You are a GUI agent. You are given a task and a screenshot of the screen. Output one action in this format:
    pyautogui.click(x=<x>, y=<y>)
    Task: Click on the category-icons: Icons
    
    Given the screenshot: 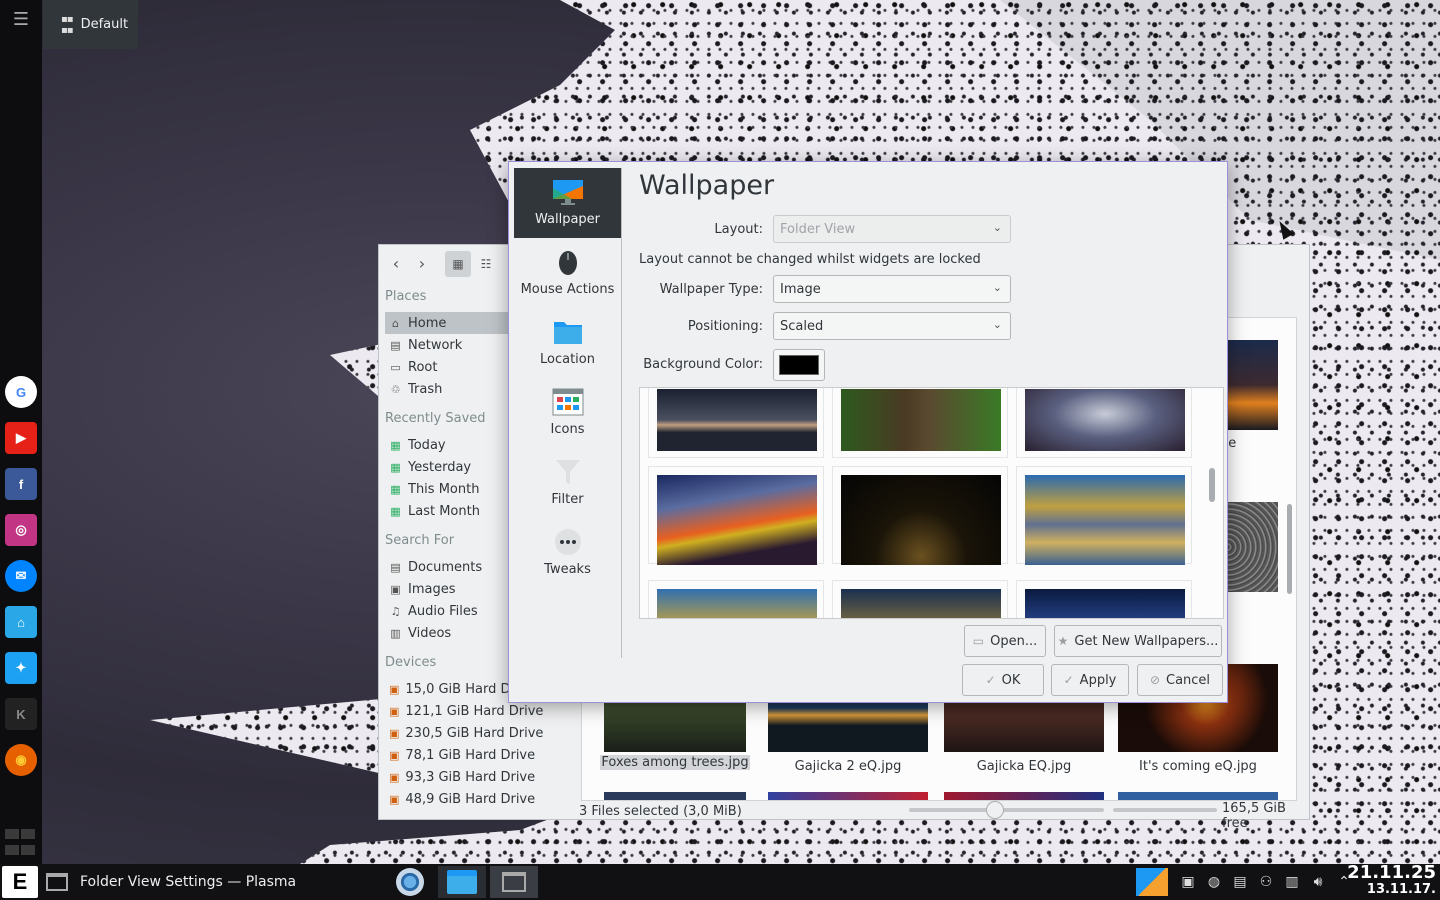 What is the action you would take?
    pyautogui.click(x=567, y=413)
    